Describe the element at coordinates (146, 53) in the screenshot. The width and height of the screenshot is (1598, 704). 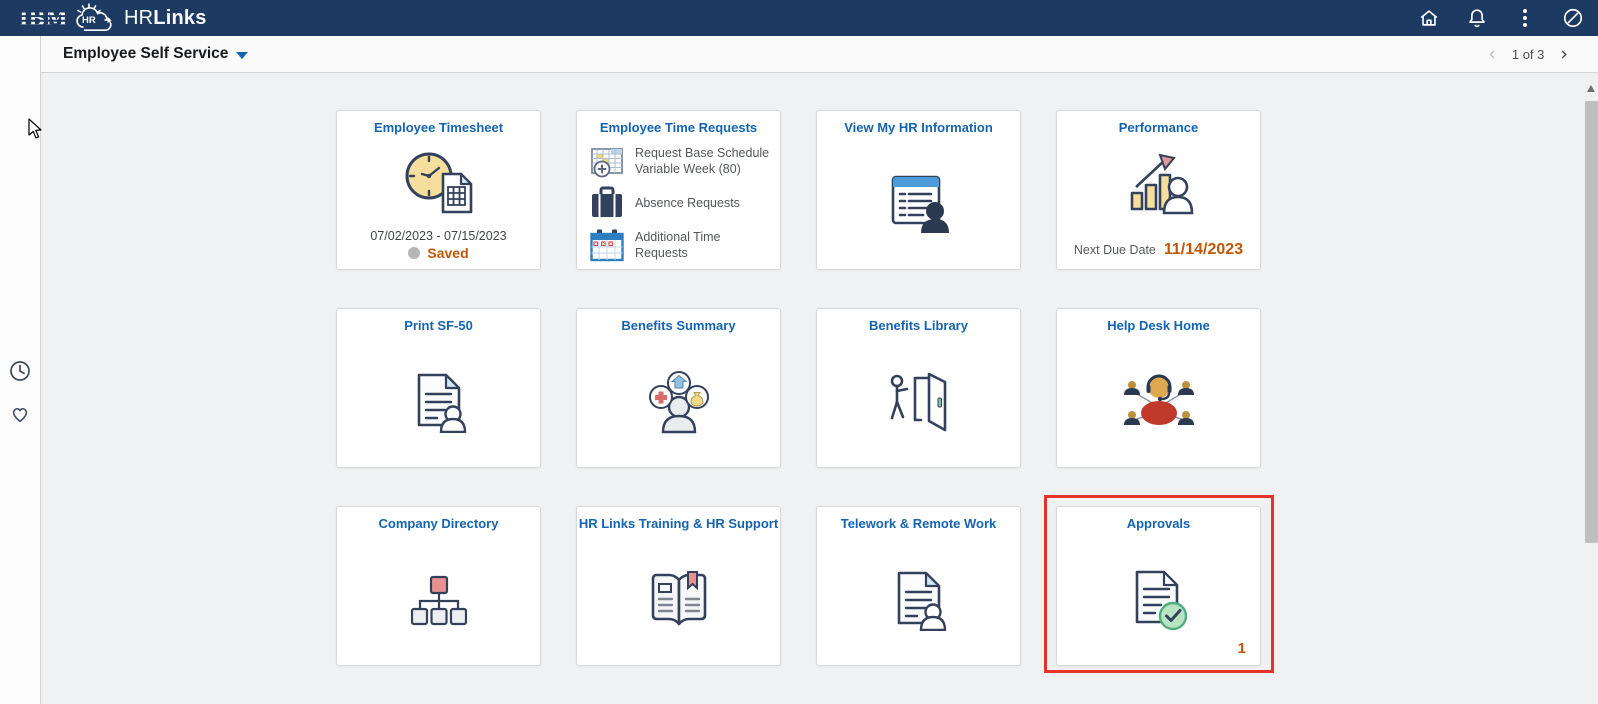
I see `page-title: Employee Self Service` at that location.